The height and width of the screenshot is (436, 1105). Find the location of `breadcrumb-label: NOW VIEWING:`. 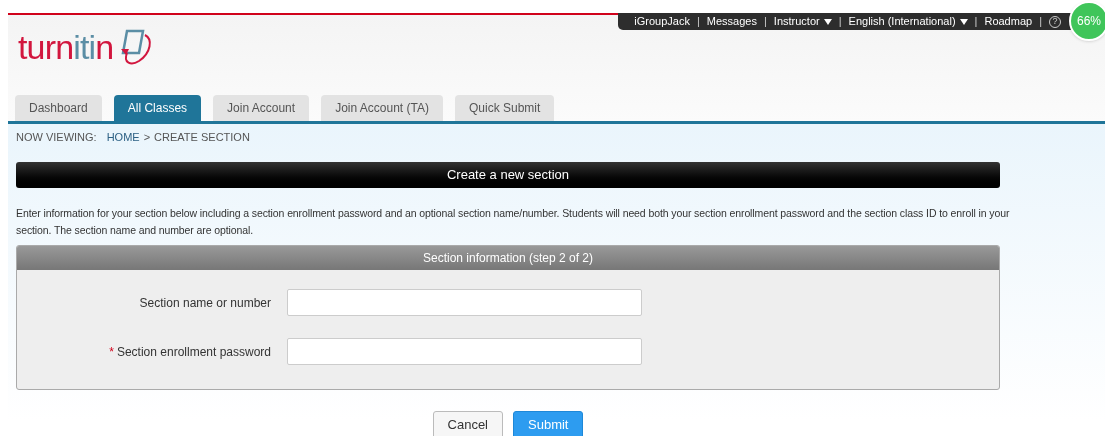

breadcrumb-label: NOW VIEWING: is located at coordinates (56, 137).